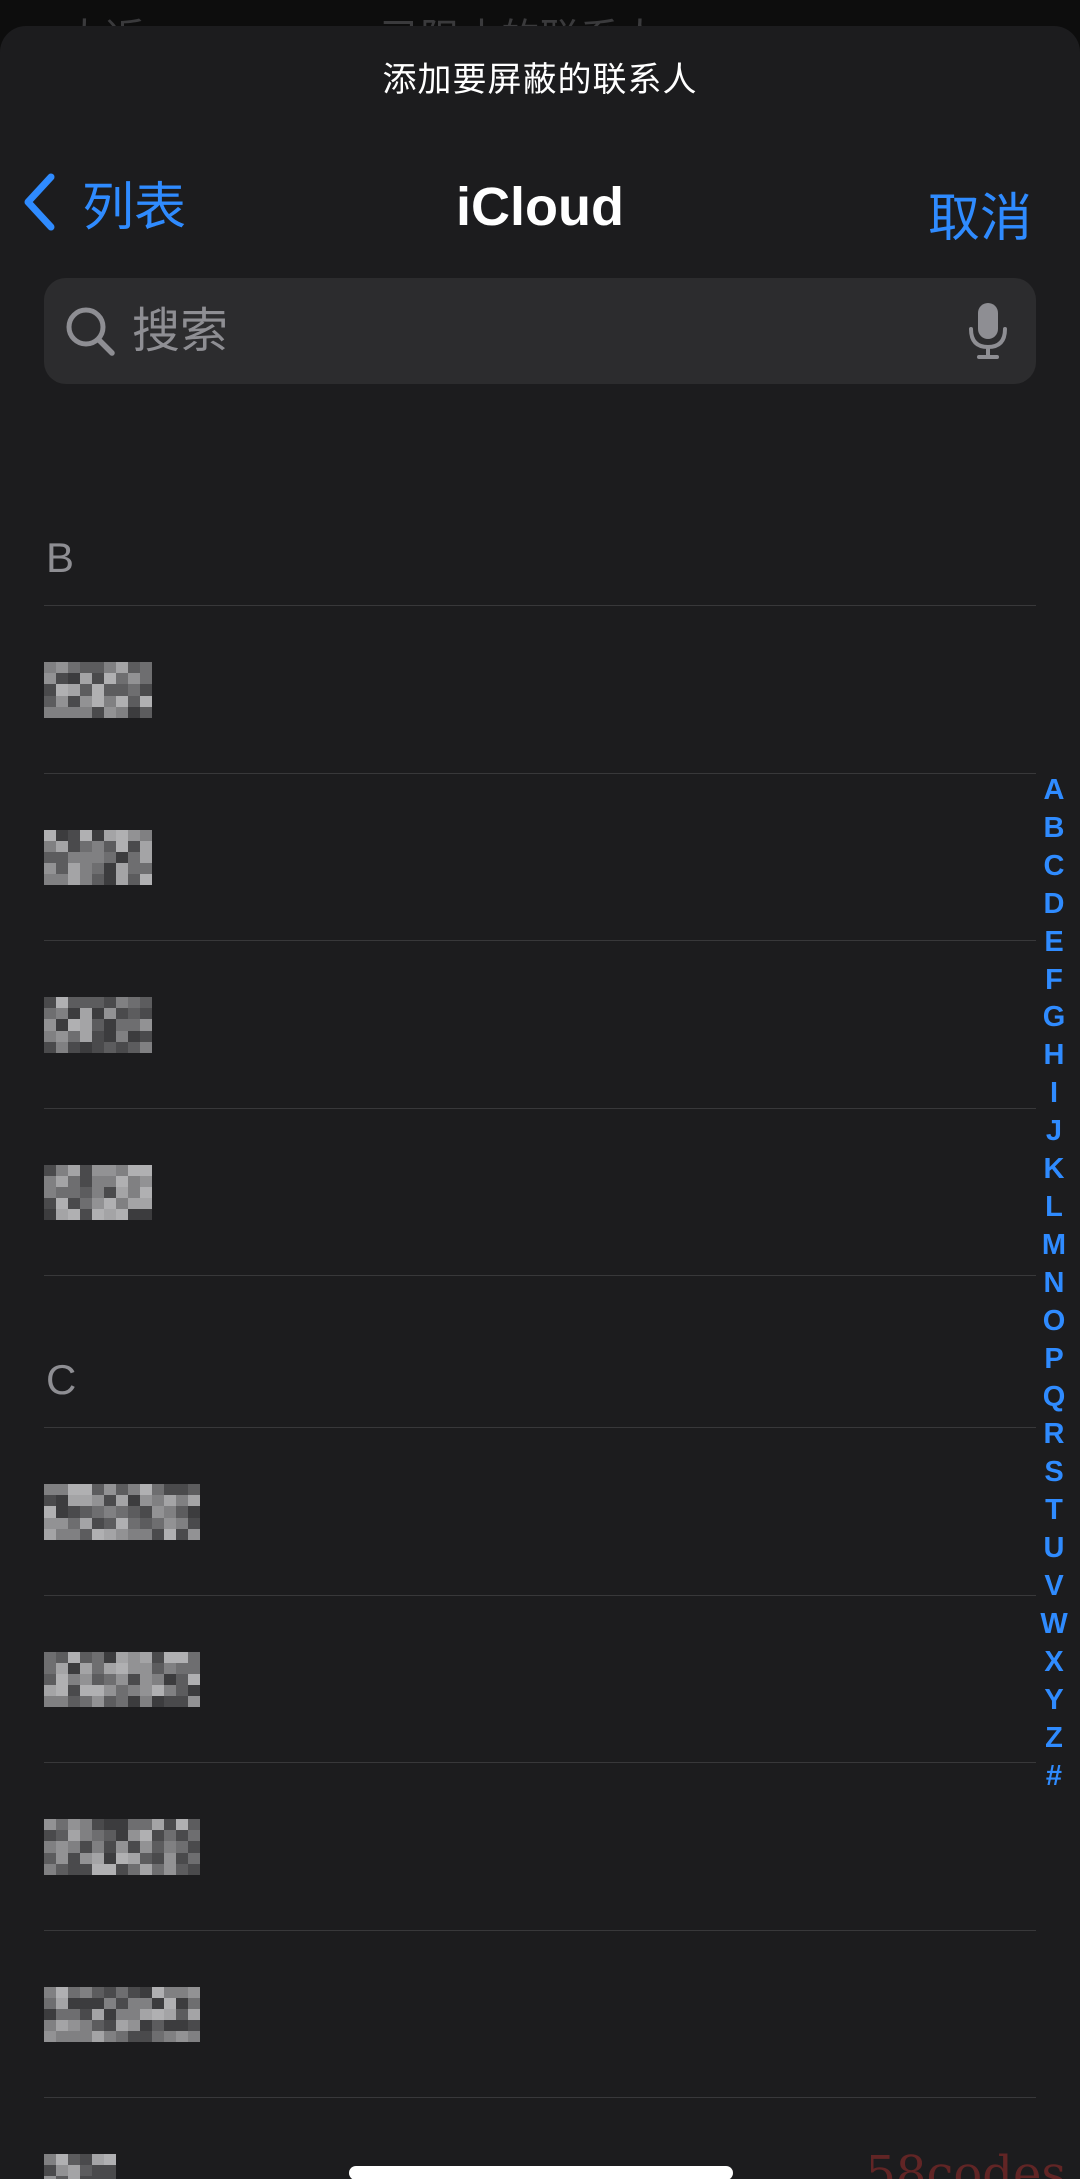  What do you see at coordinates (1054, 1208) in the screenshot?
I see `index-letter-l: L` at bounding box center [1054, 1208].